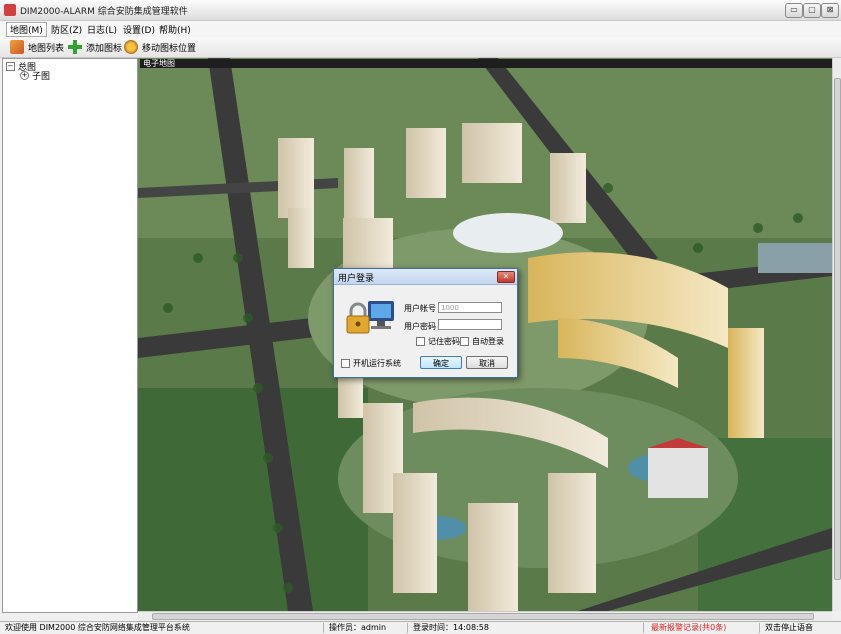  I want to click on status-welcome: 欢迎使用 DIM2000 综合安防网络集成管理平台系统, so click(163, 628).